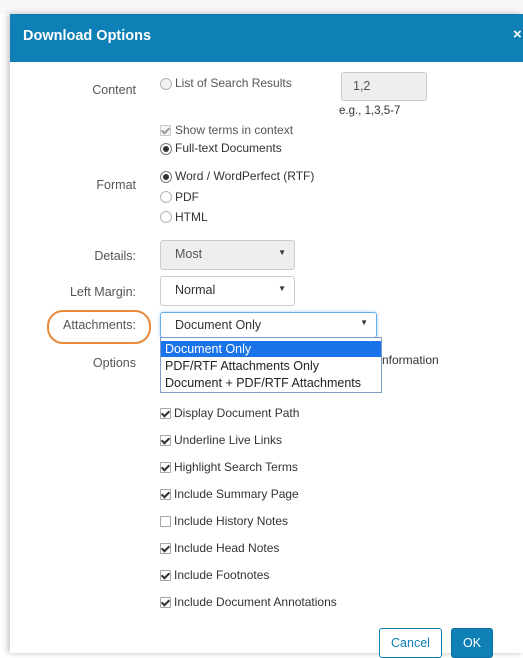 This screenshot has width=523, height=658. Describe the element at coordinates (228, 440) in the screenshot. I see `option-label: Underline Live Links` at that location.